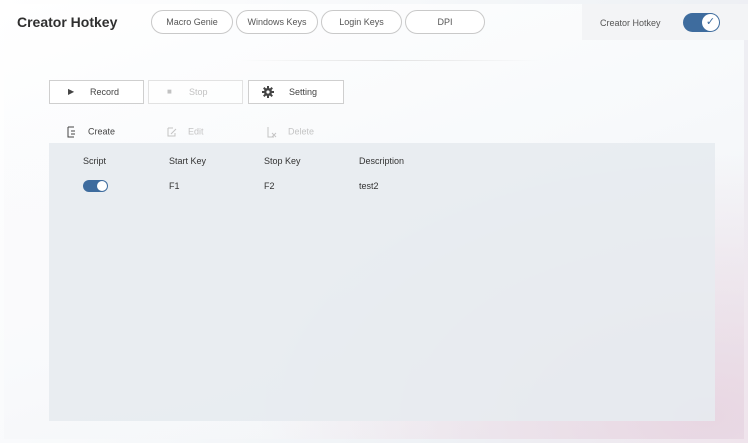 This screenshot has height=443, width=748. Describe the element at coordinates (272, 132) in the screenshot. I see `delete-icon` at that location.